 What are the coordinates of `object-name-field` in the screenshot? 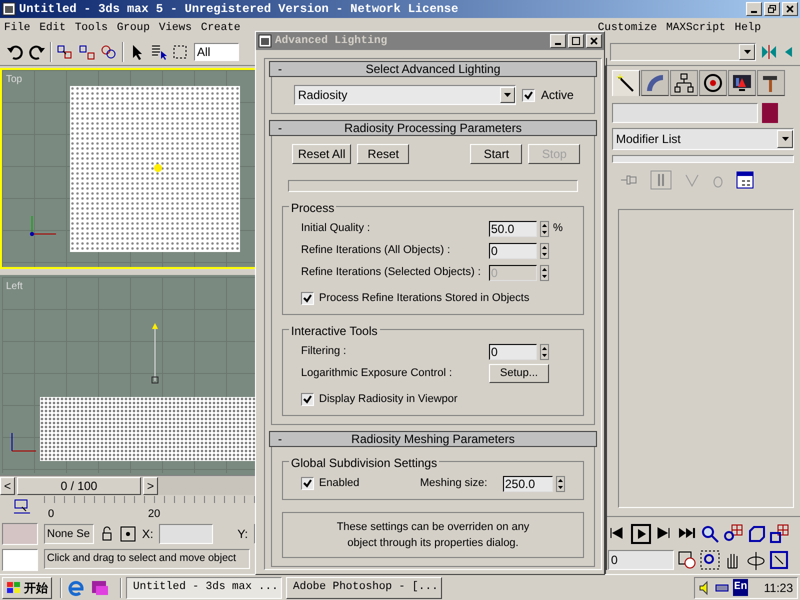 It's located at (685, 113).